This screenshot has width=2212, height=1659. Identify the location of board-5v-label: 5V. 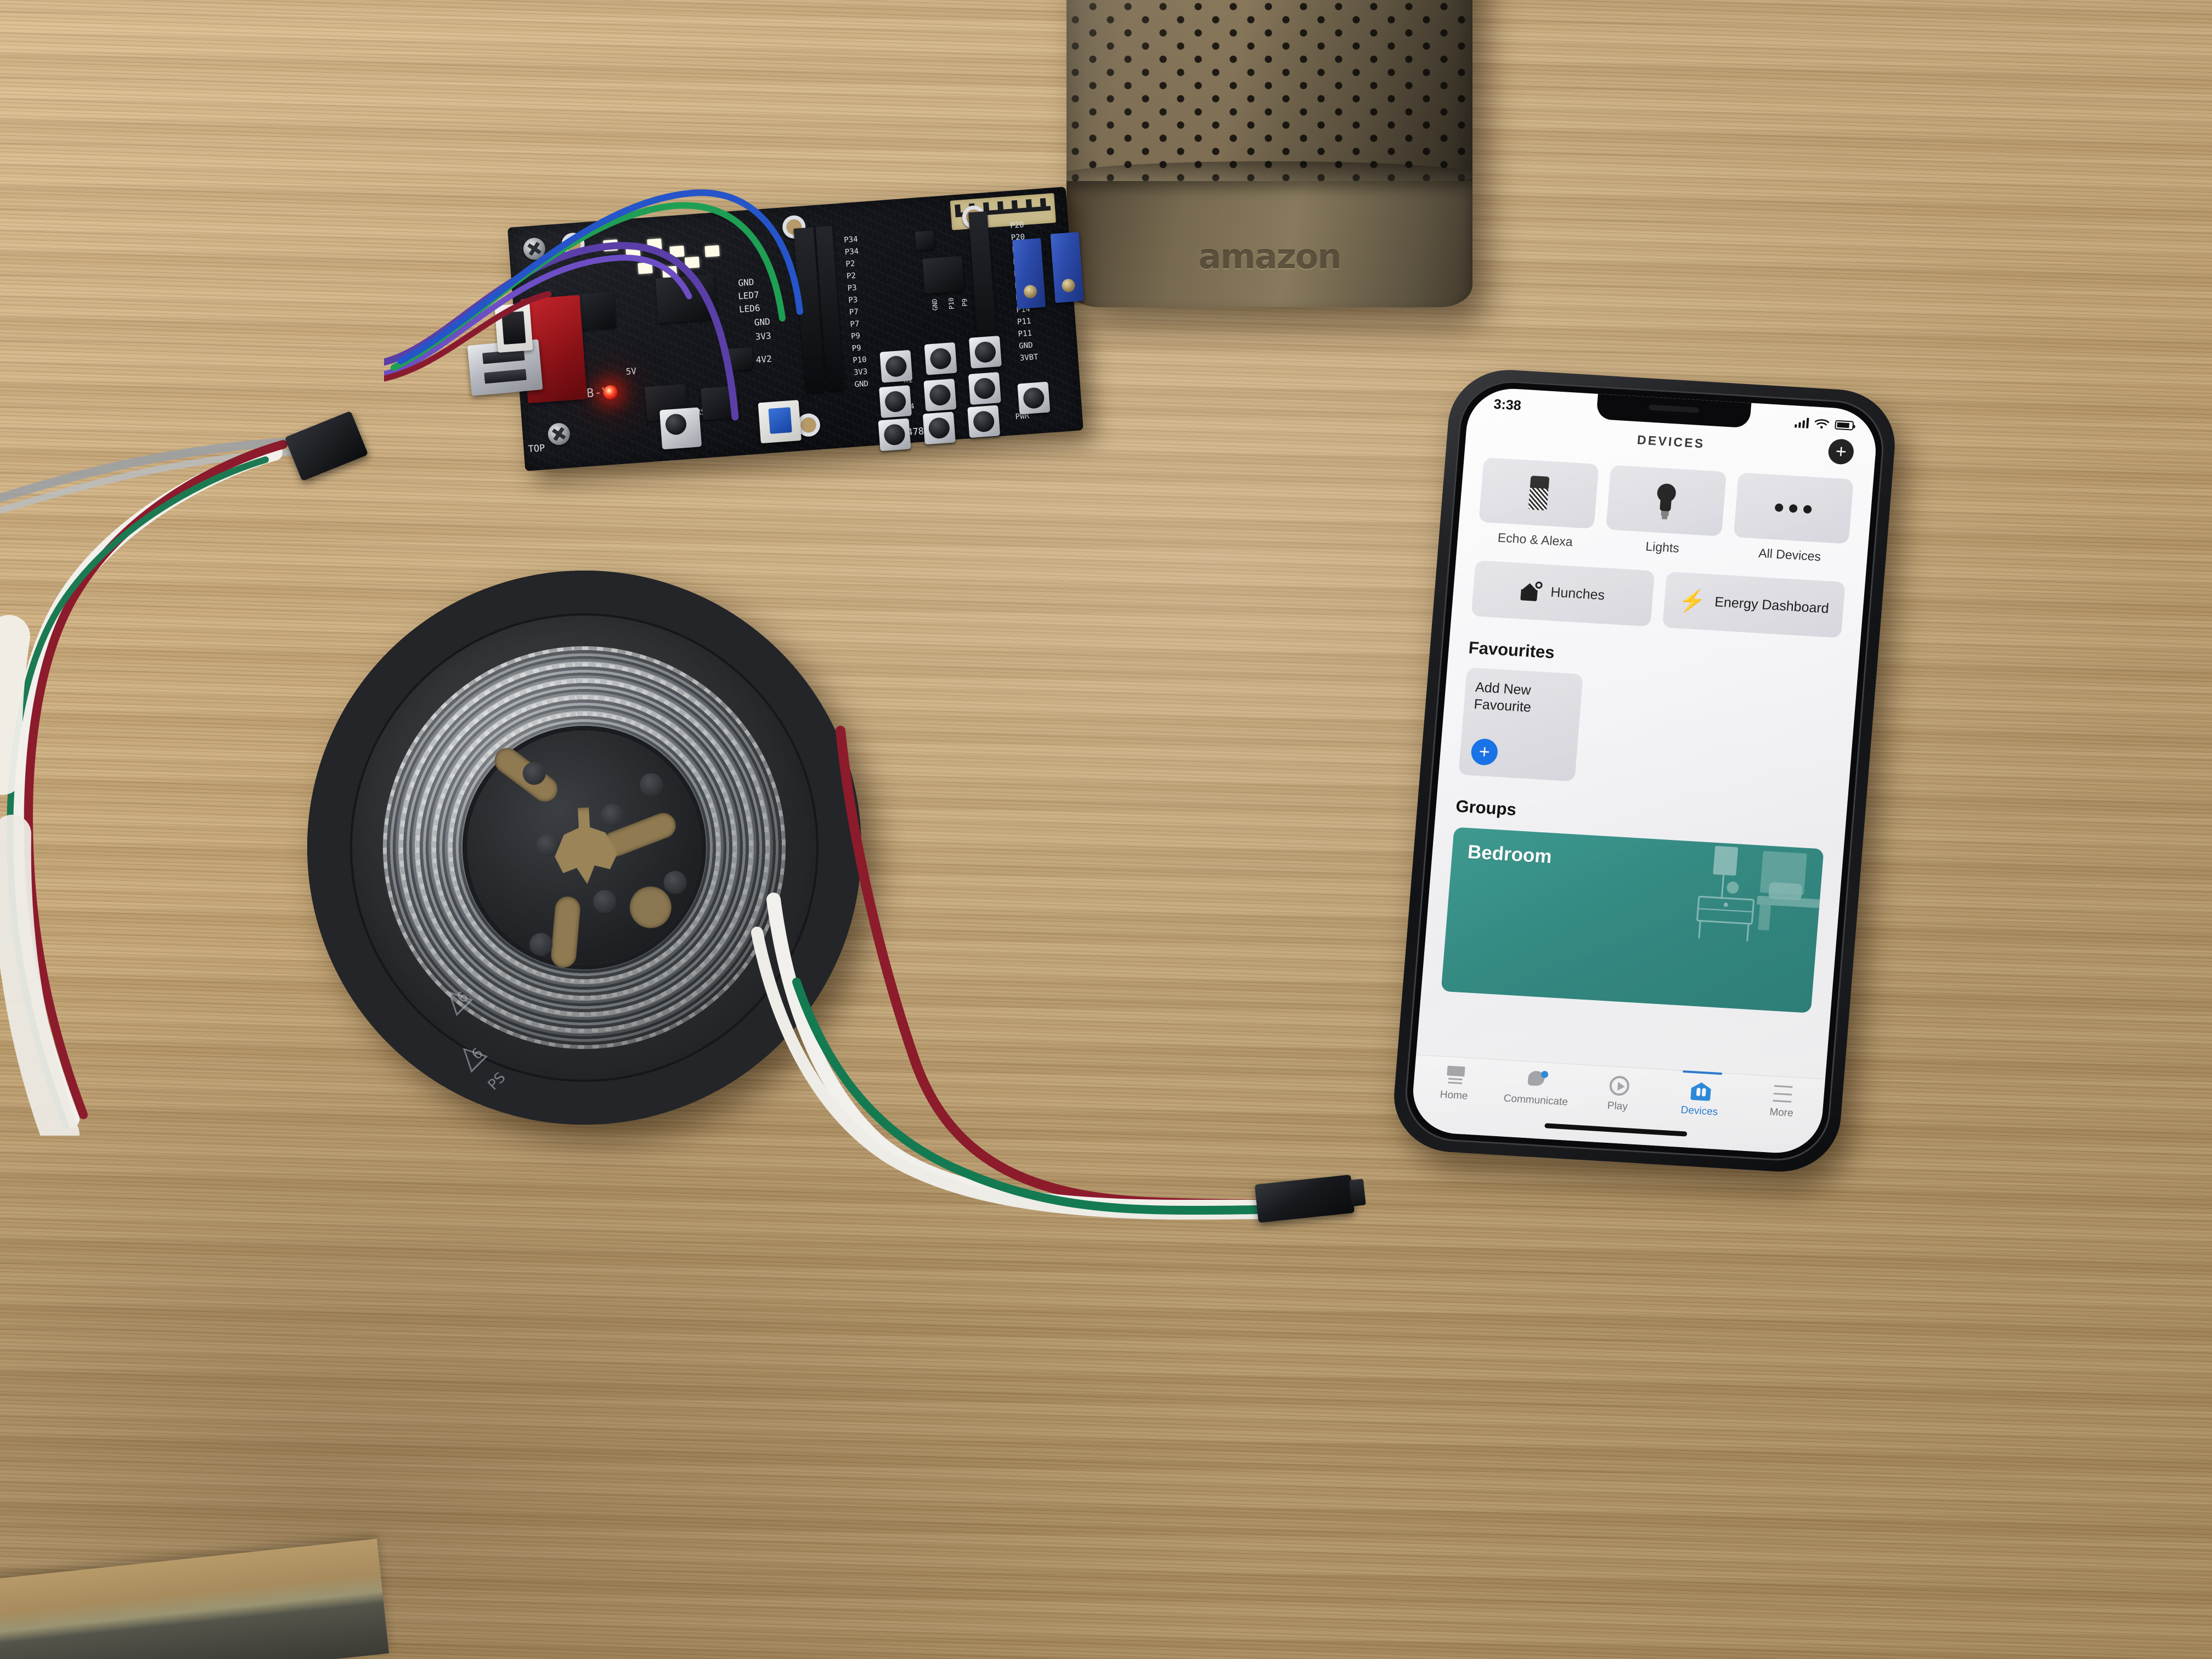
(631, 371).